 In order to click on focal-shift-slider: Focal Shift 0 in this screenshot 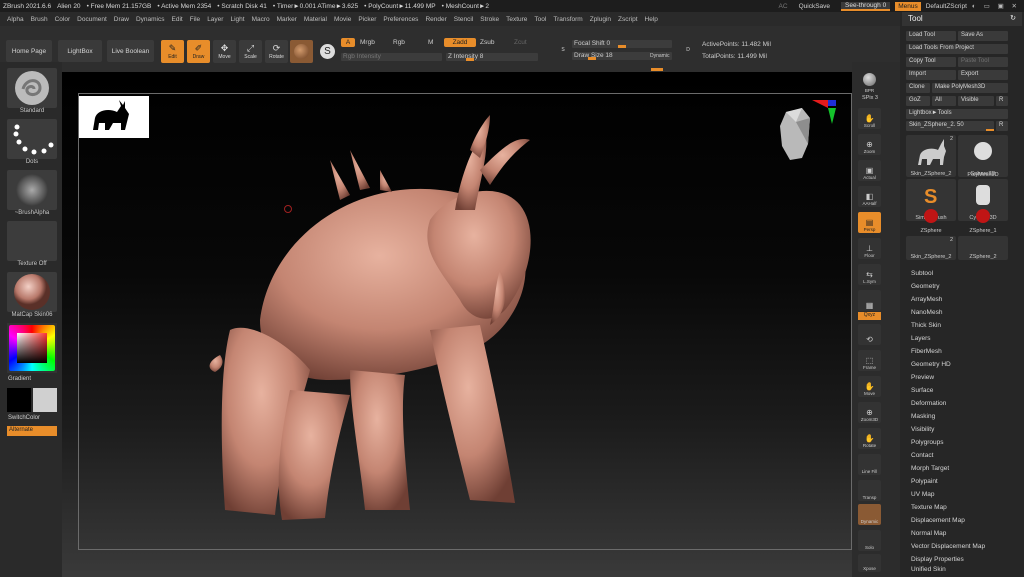, I will do `click(622, 44)`.